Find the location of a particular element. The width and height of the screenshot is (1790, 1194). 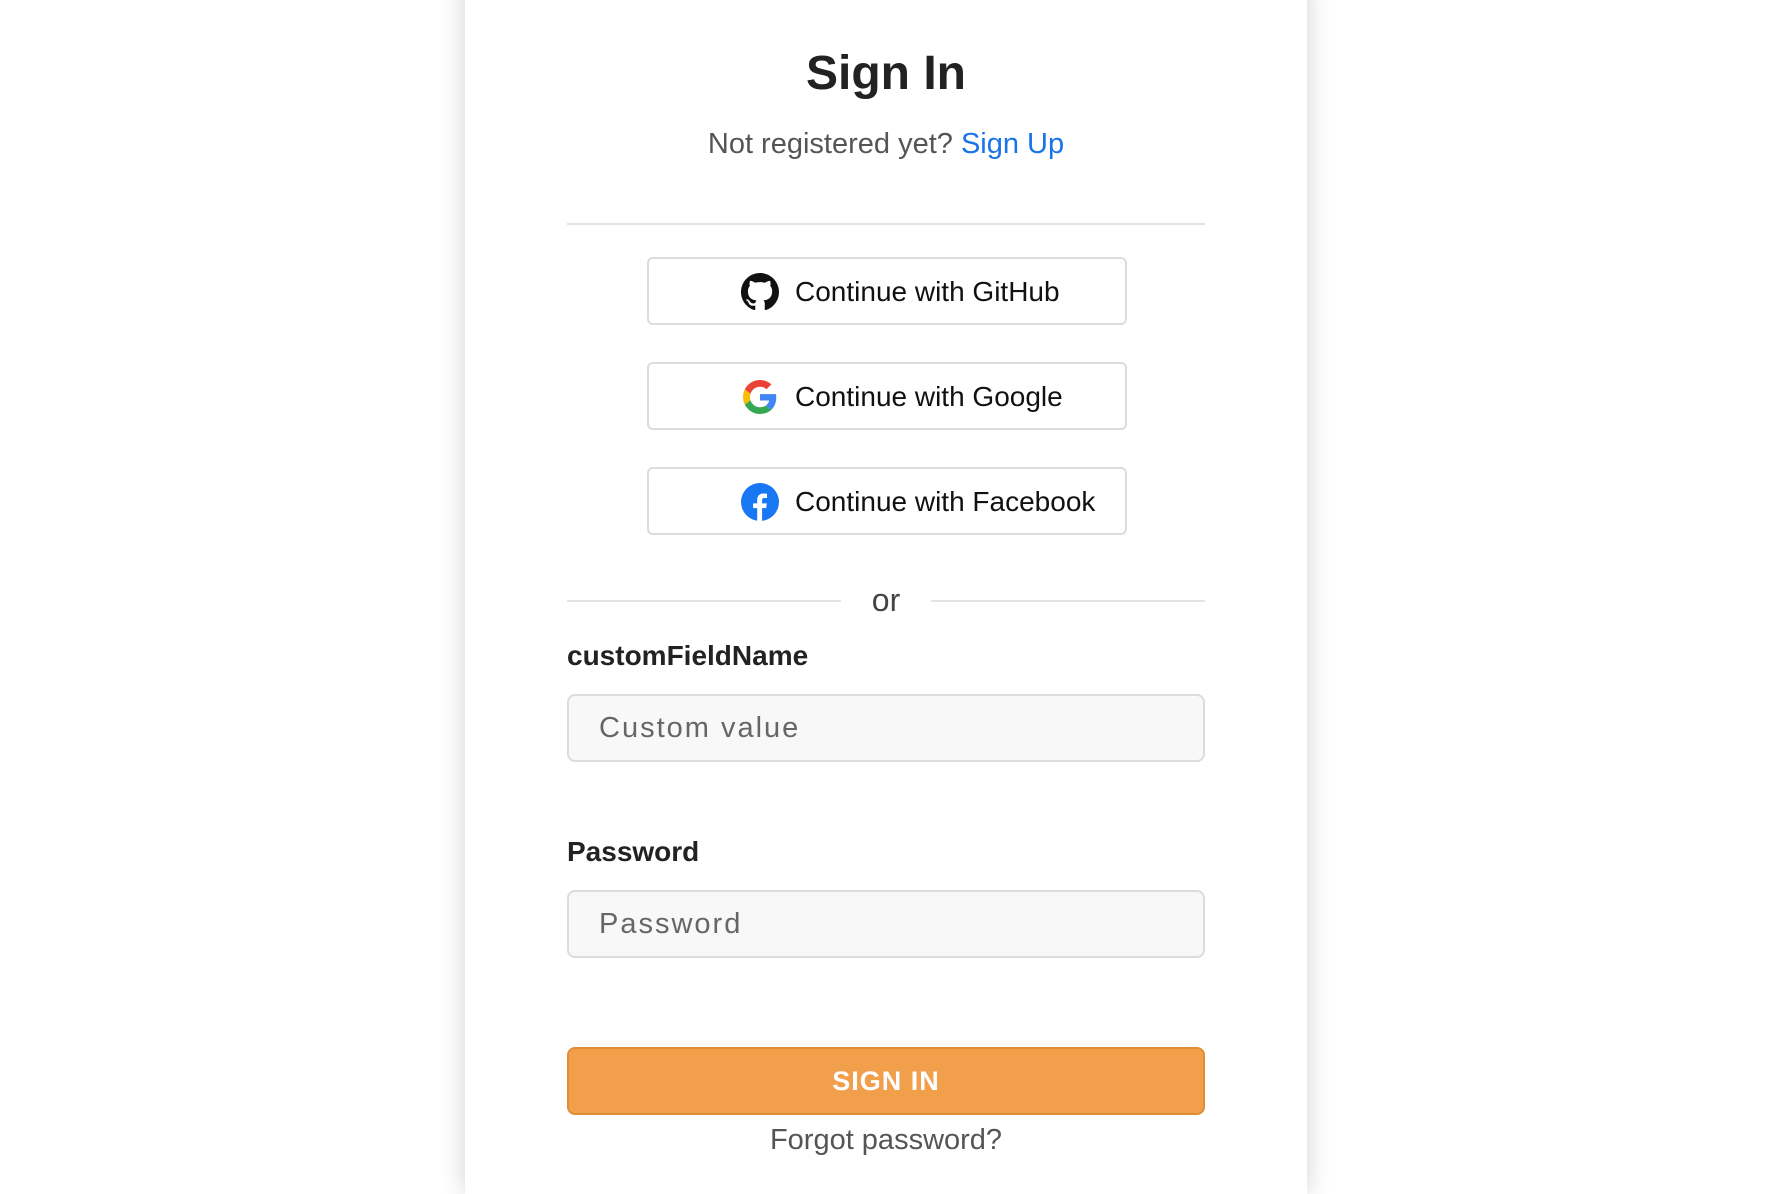

facebook-signin-button: Continue with Facebook is located at coordinates (887, 501).